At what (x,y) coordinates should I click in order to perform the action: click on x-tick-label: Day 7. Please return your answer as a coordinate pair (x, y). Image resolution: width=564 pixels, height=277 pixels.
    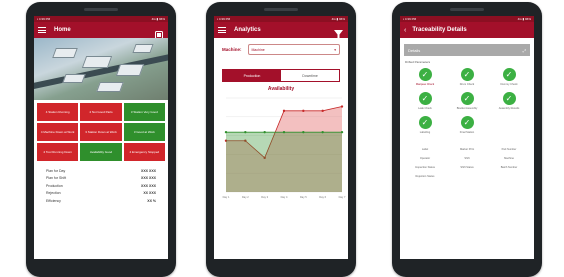
    Looking at the image, I should click on (342, 197).